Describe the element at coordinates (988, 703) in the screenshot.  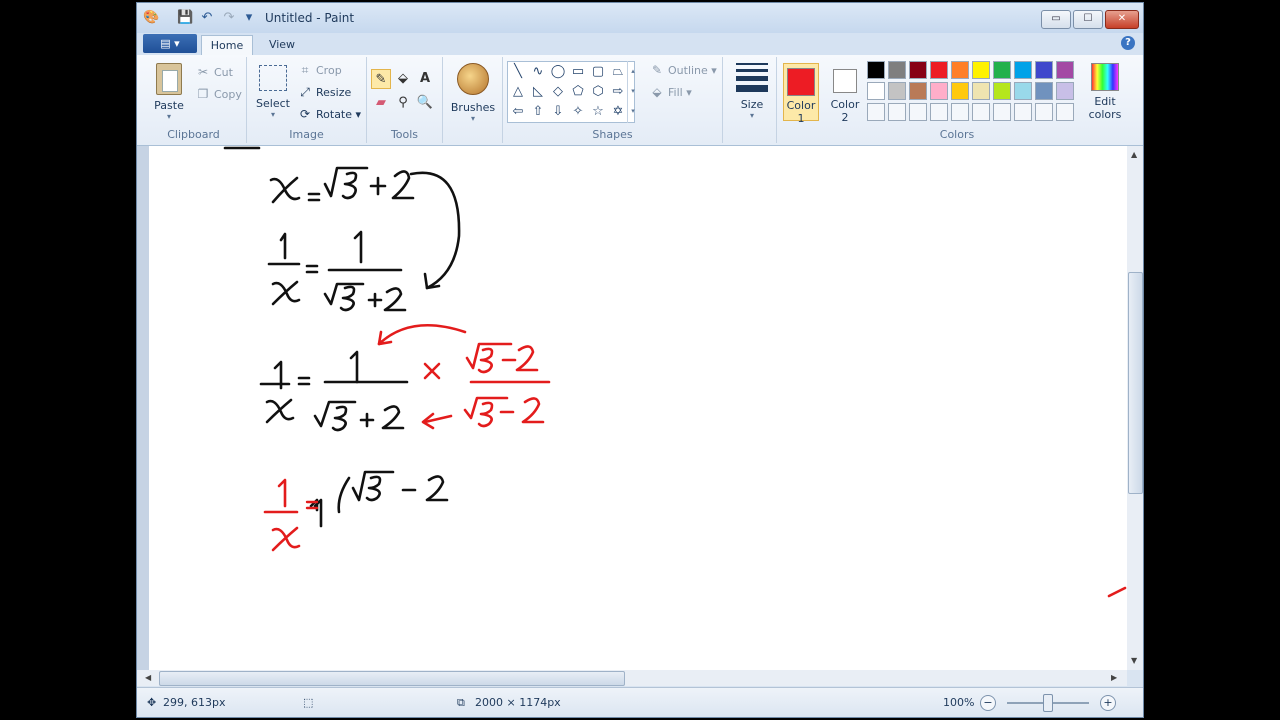
I see `zoom-out-button: −` at that location.